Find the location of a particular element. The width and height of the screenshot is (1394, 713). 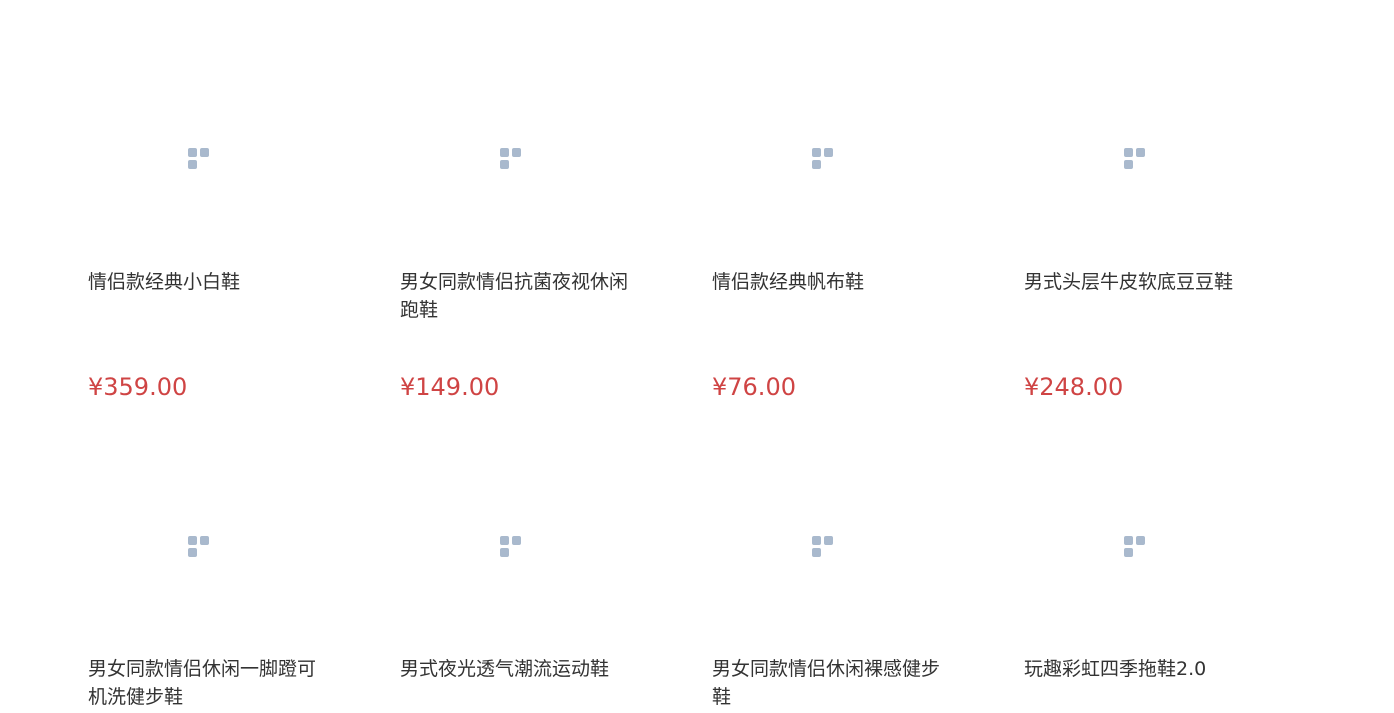

product-name: 男女同款情侣抗菌夜视休闲跑鞋 is located at coordinates (514, 296).